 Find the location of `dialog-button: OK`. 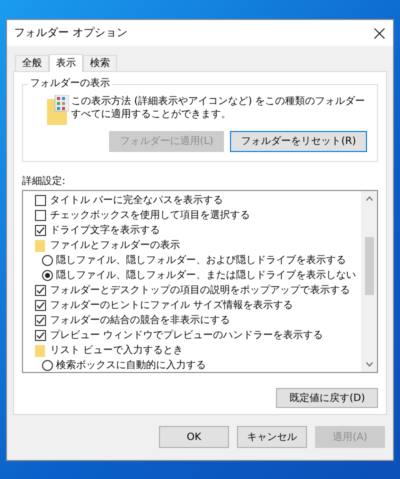

dialog-button: OK is located at coordinates (194, 437).